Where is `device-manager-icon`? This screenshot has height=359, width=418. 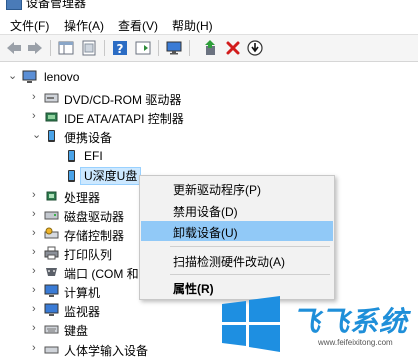
device-manager-icon is located at coordinates (14, 5).